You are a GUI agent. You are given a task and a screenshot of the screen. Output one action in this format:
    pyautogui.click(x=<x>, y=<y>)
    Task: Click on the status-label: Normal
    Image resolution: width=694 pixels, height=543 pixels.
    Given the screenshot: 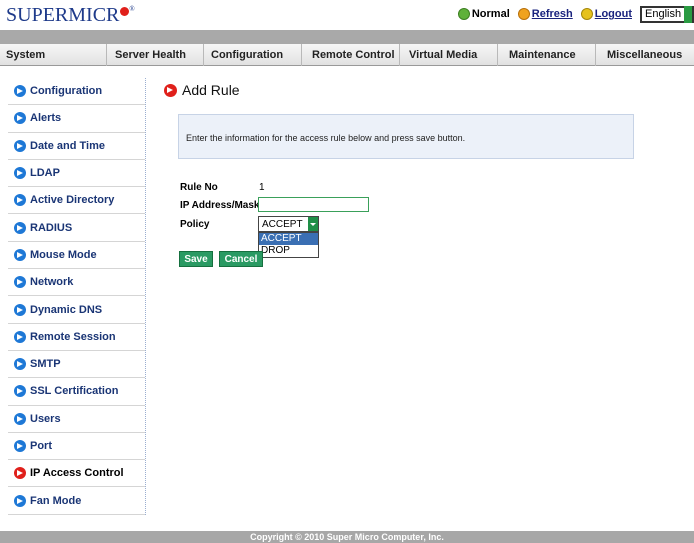 What is the action you would take?
    pyautogui.click(x=490, y=14)
    